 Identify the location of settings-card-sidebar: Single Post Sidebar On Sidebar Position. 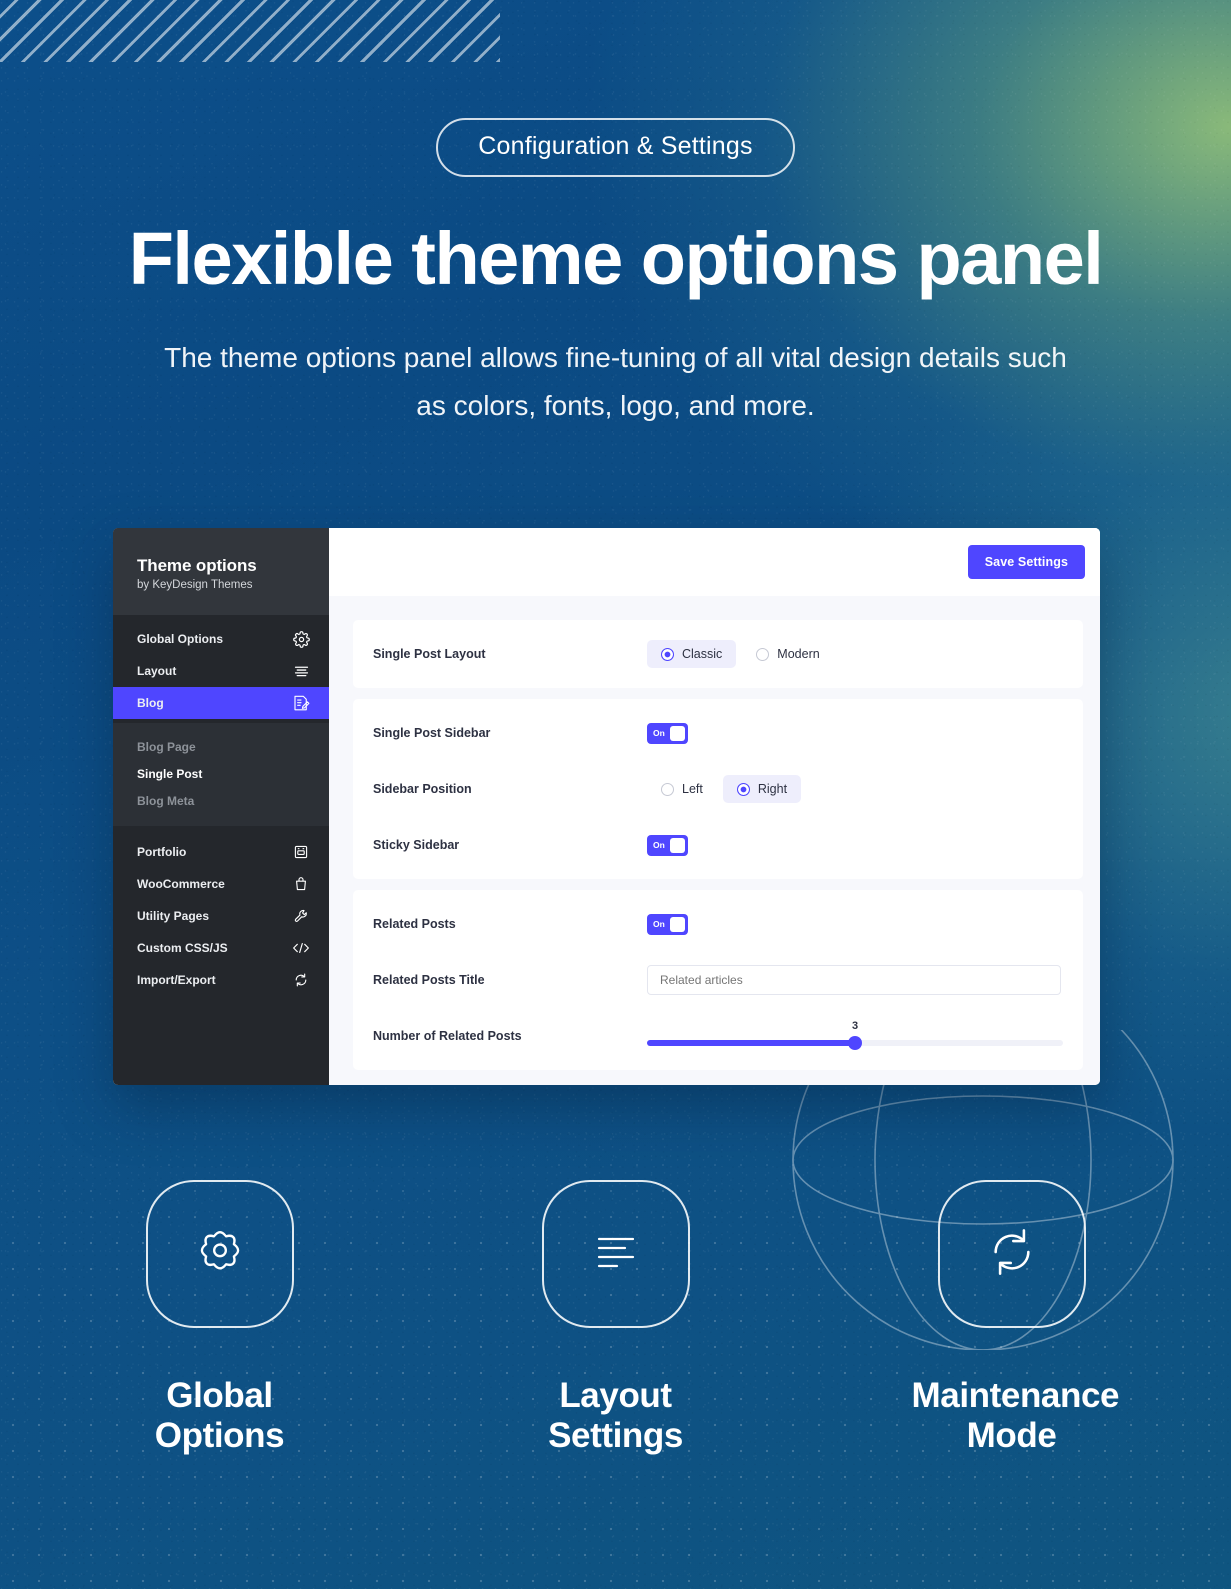
(718, 789).